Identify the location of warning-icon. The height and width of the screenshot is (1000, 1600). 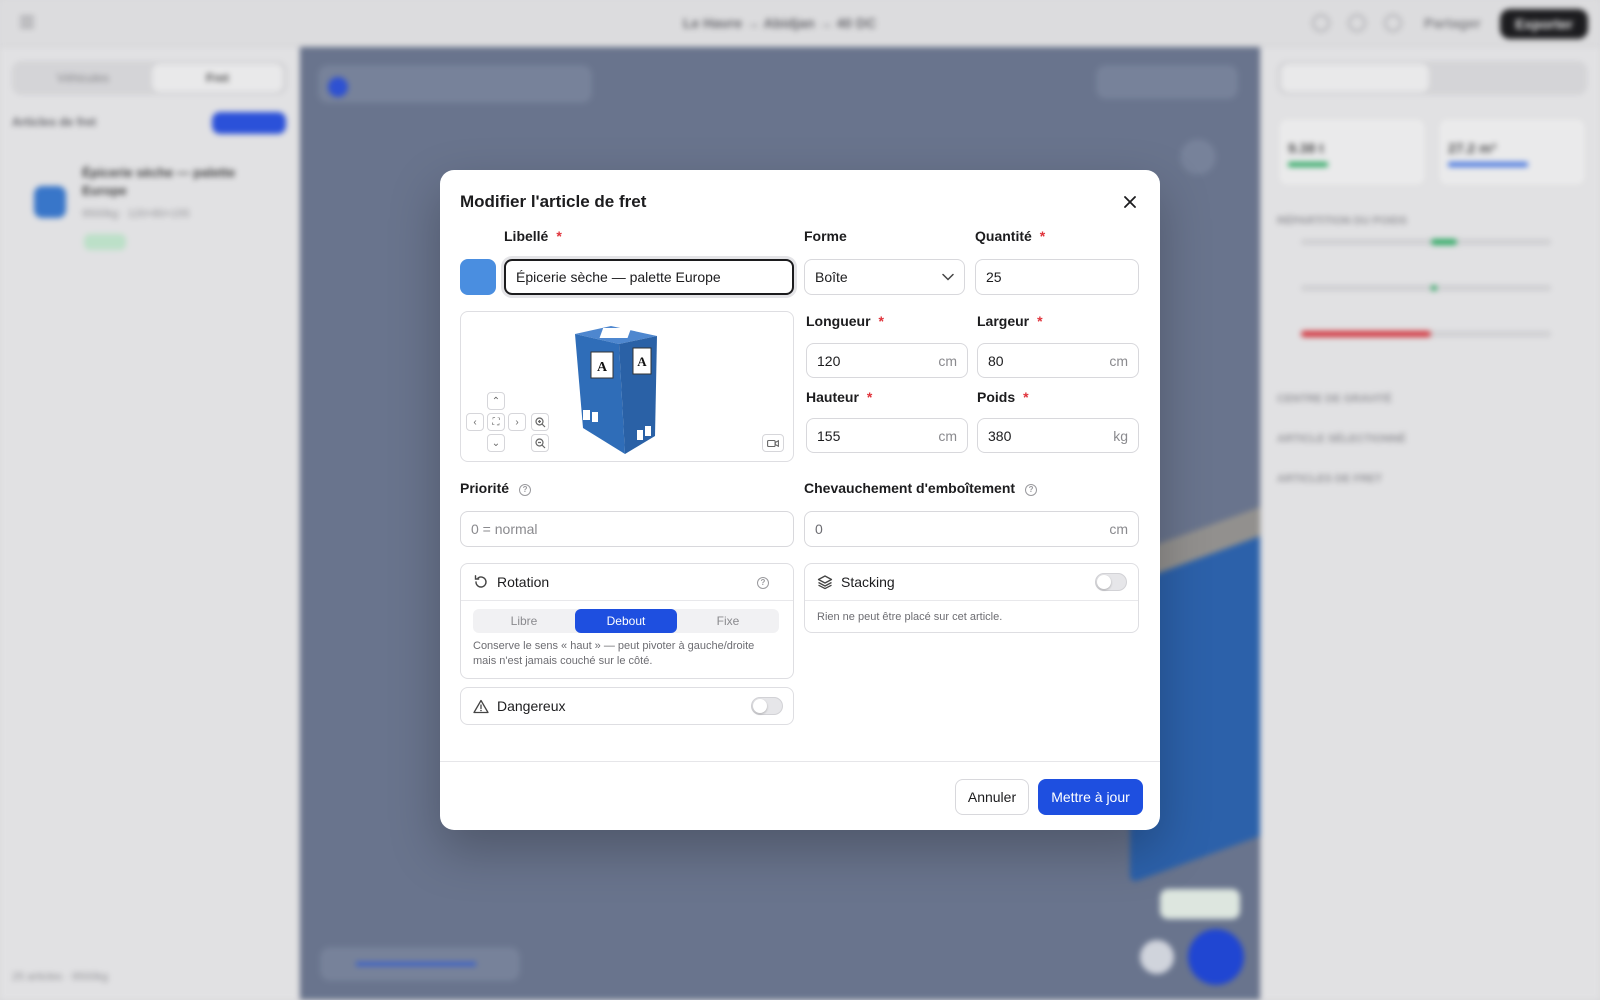
(481, 706).